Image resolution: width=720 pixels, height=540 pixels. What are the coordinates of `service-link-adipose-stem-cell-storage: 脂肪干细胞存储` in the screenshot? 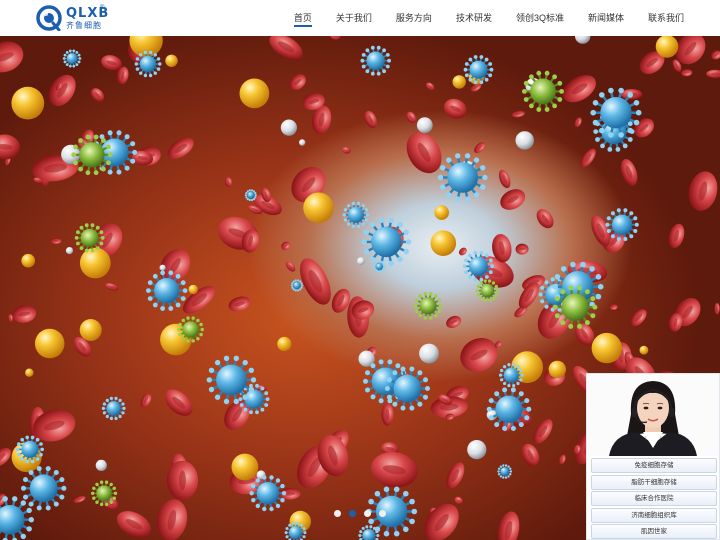 It's located at (654, 482).